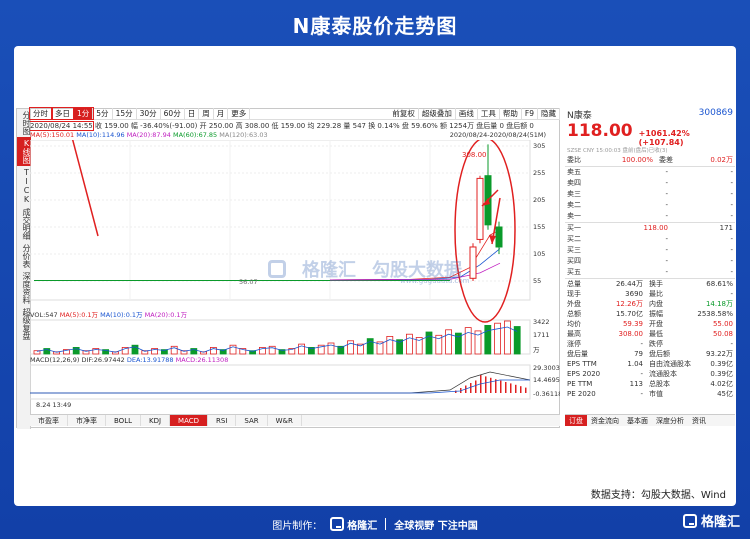  I want to click on stat-row-6: 涨停 - 跌停 -, so click(650, 344).